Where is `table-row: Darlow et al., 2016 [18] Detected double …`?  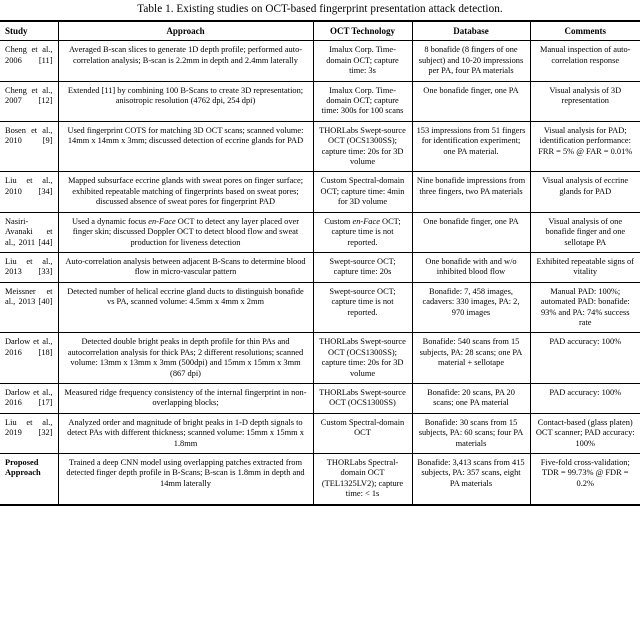
table-row: Darlow et al., 2016 [18] Detected double … is located at coordinates (320, 358).